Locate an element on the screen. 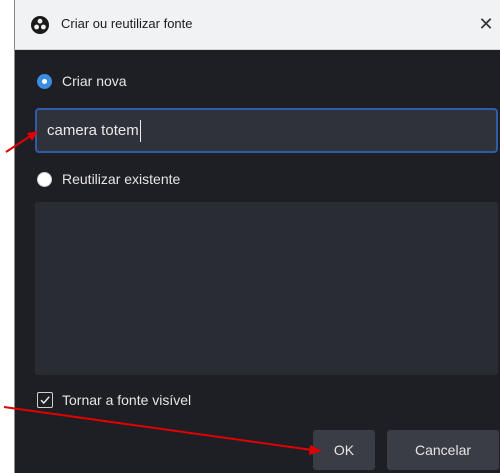 Image resolution: width=500 pixels, height=473 pixels. make-source-visible-label: Tornar a fonte visível is located at coordinates (127, 400).